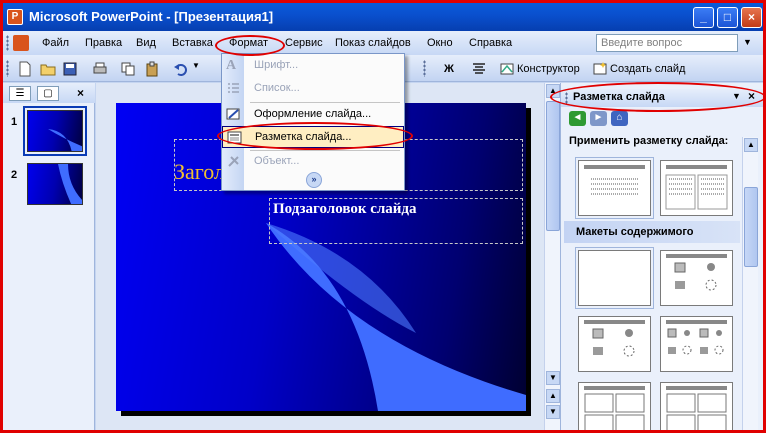  What do you see at coordinates (70, 69) in the screenshot?
I see `save-icon` at bounding box center [70, 69].